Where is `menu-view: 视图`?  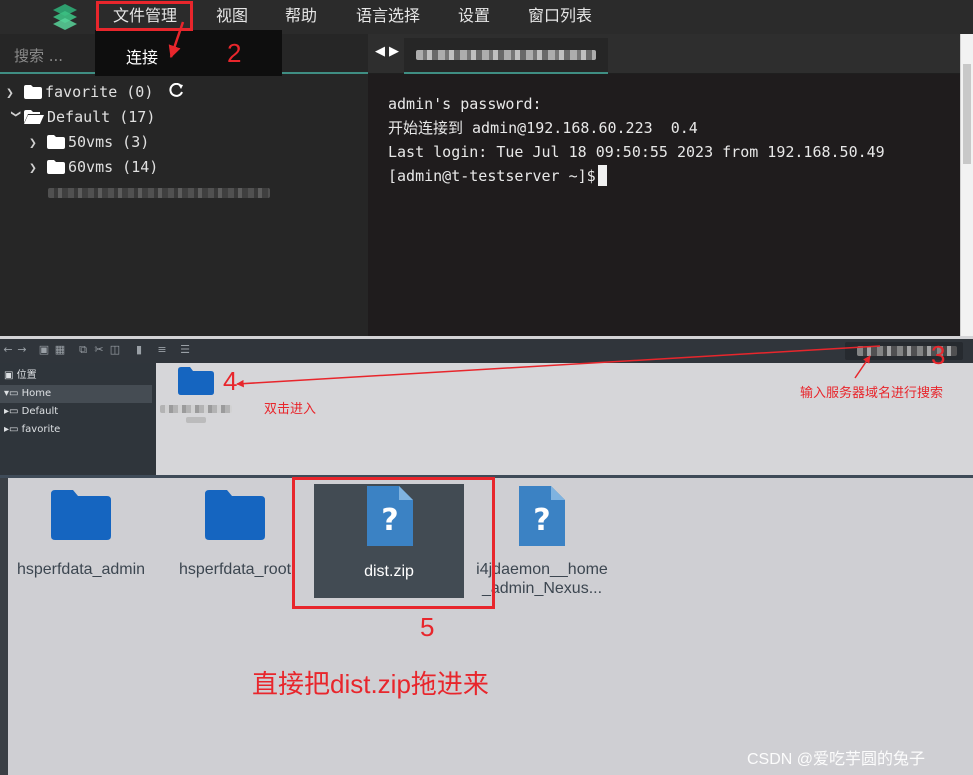 menu-view: 视图 is located at coordinates (232, 16).